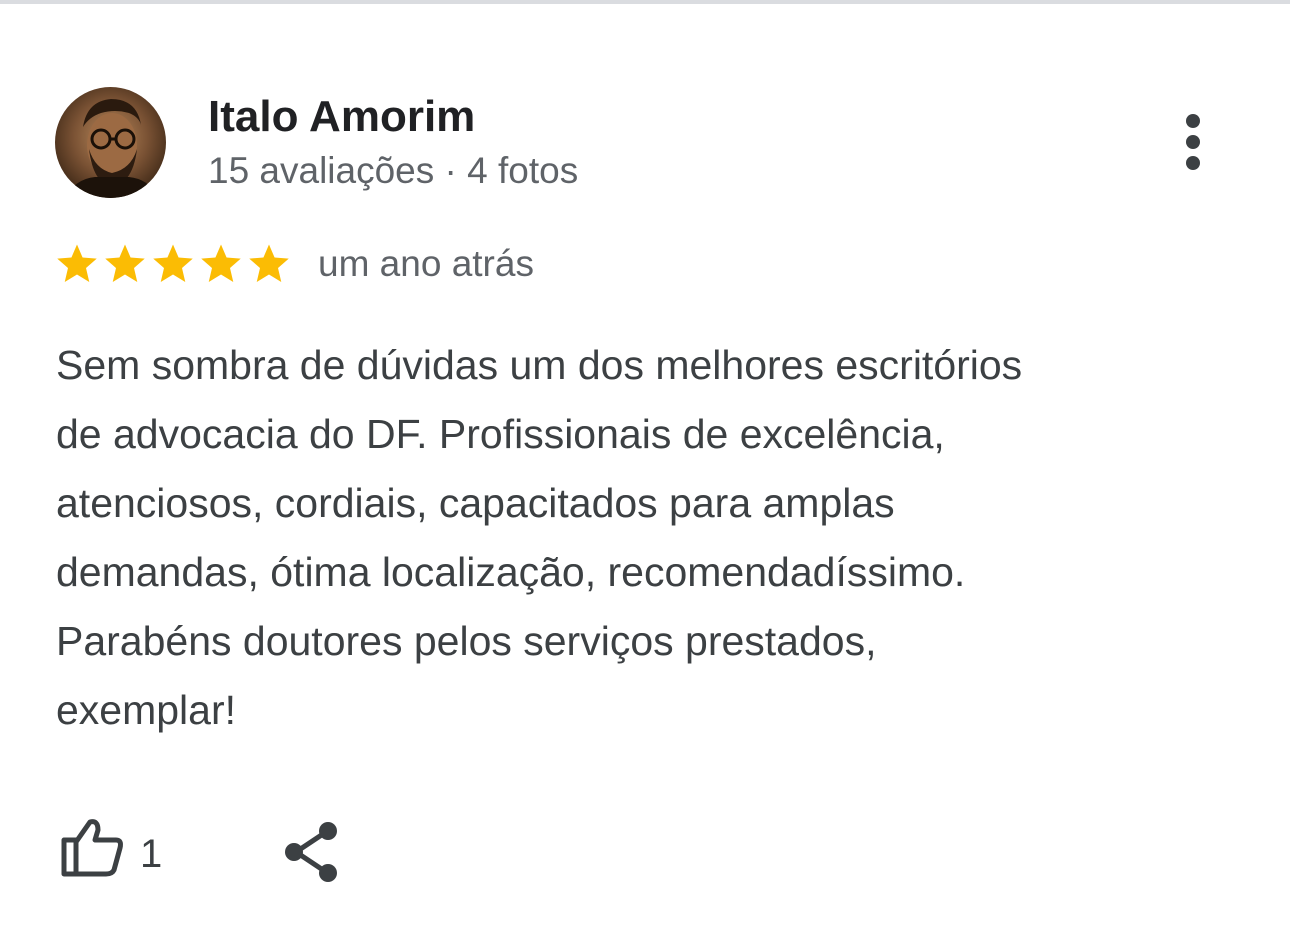 The height and width of the screenshot is (926, 1290). I want to click on review-text-line: exemplar!, so click(146, 710).